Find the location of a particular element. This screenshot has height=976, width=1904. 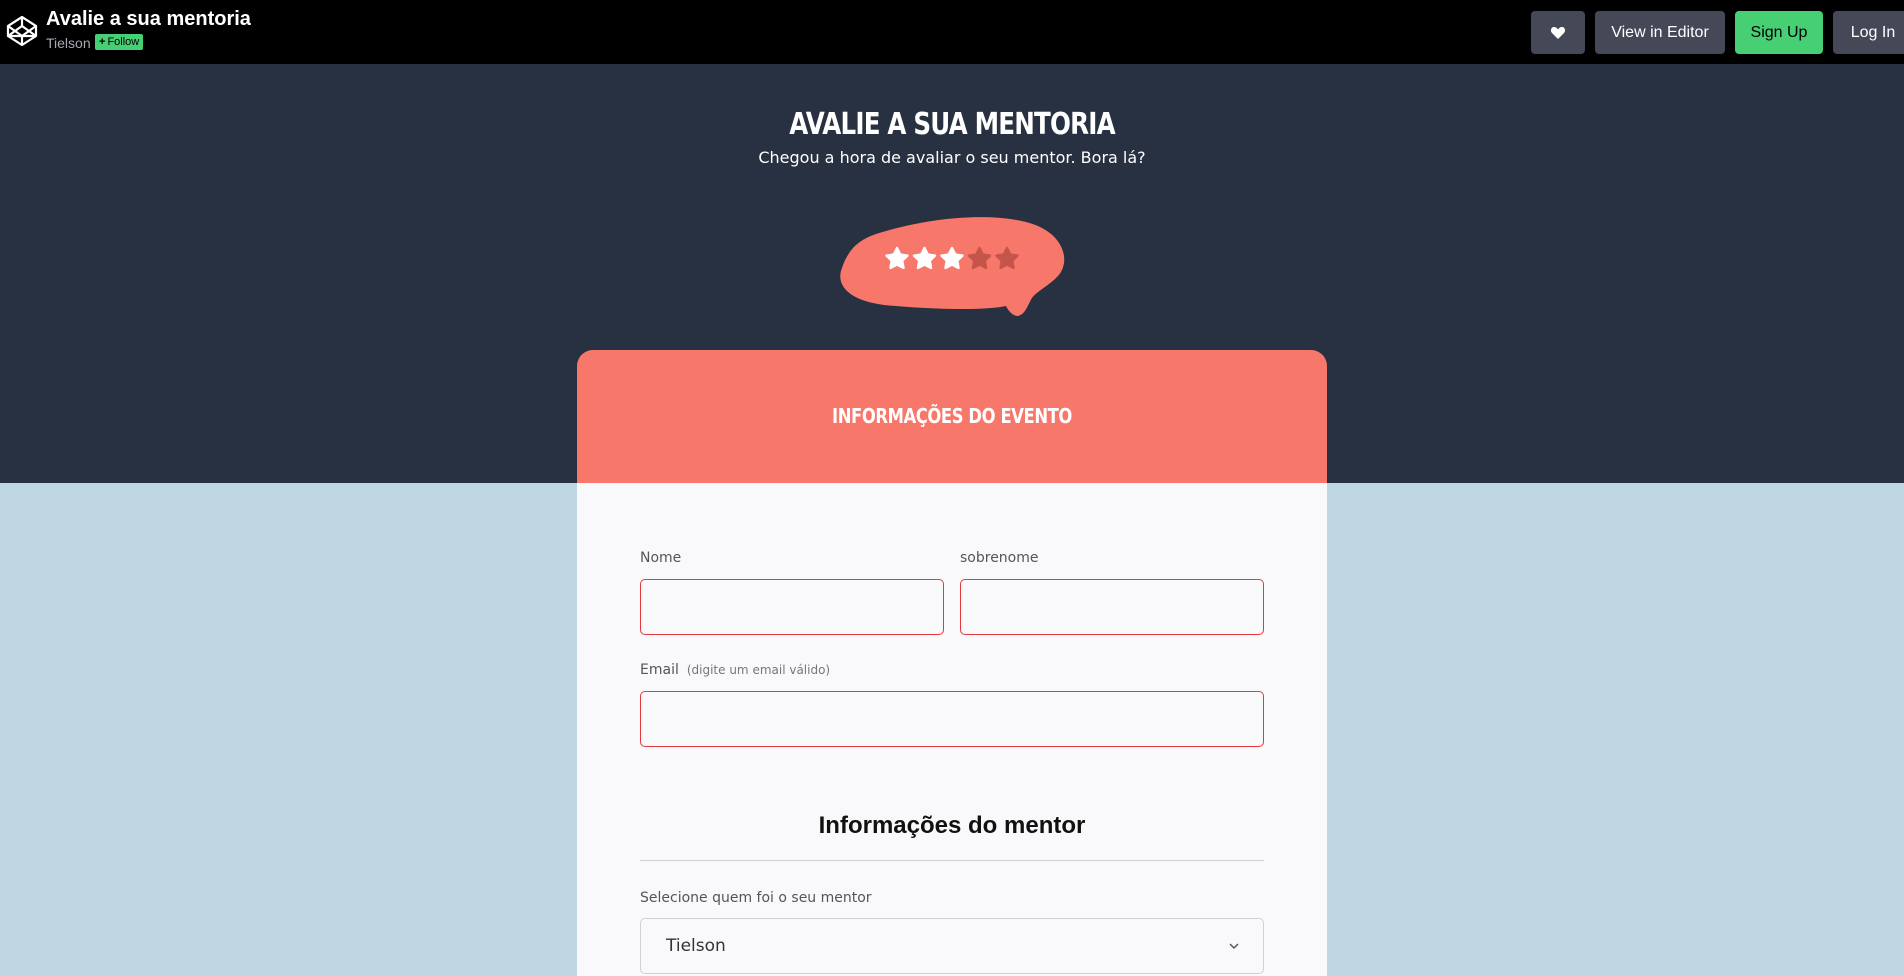

pen-title: Avalie a sua mentoria is located at coordinates (148, 19).